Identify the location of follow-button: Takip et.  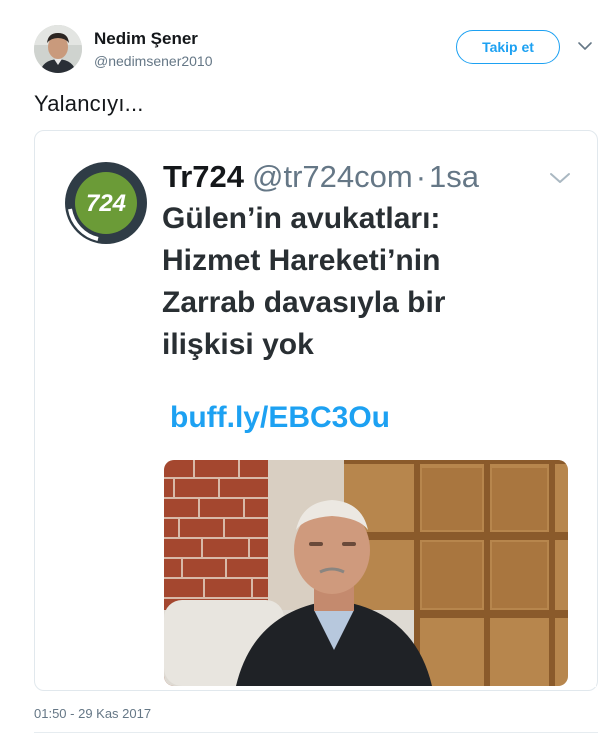
(508, 47).